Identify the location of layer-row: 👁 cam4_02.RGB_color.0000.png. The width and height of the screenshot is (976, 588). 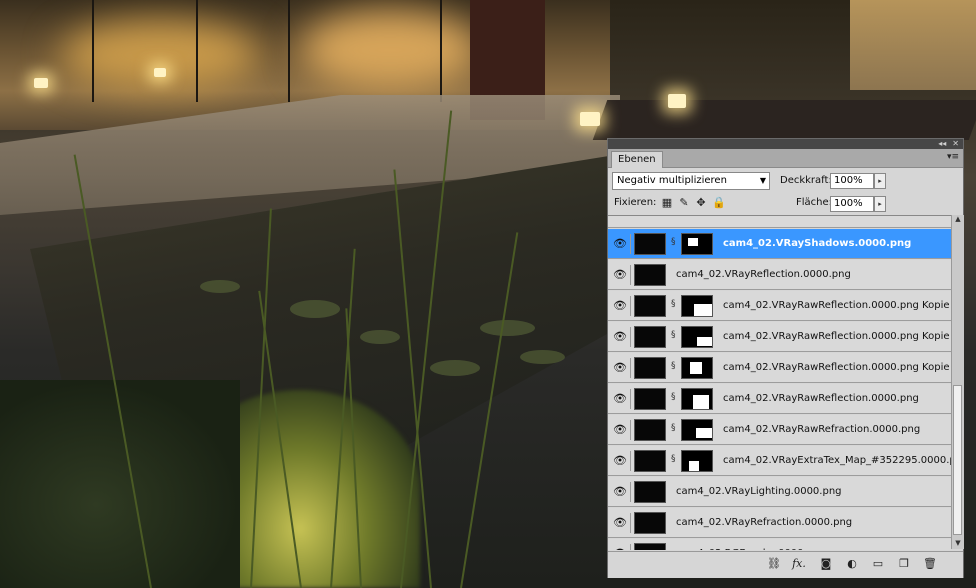
(779, 544).